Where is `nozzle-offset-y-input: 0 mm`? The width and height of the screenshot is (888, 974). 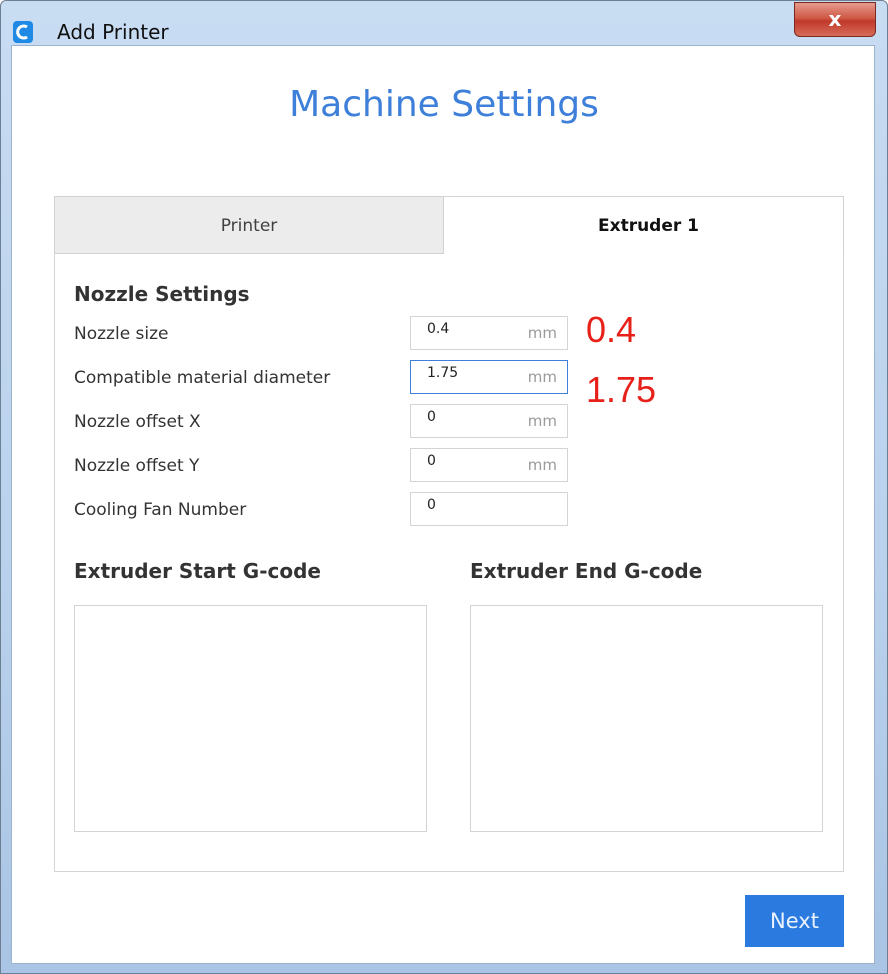
nozzle-offset-y-input: 0 mm is located at coordinates (489, 465).